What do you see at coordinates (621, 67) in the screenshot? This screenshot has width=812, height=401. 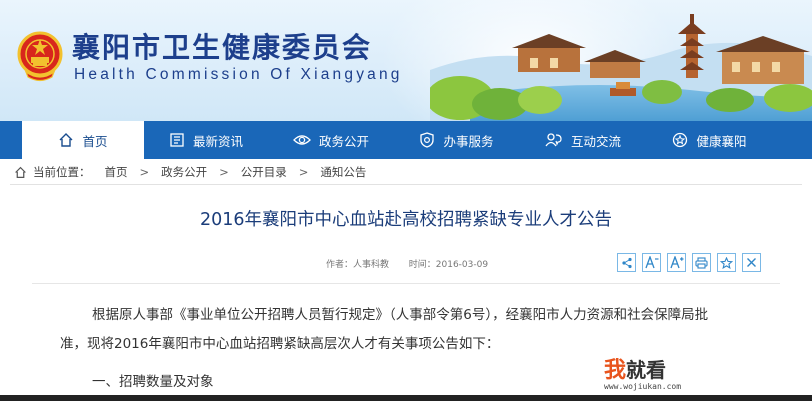 I see `city-scene-illustration` at bounding box center [621, 67].